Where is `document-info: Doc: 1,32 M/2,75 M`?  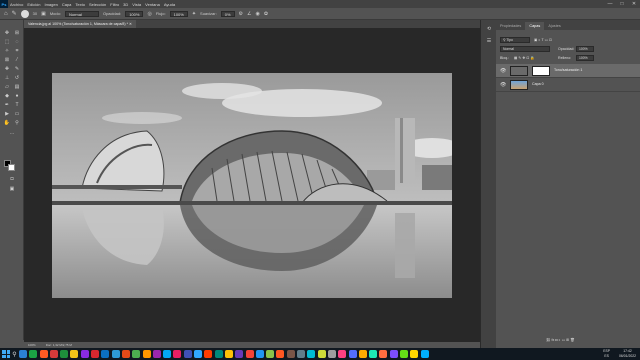
document-info: Doc: 1,32 M/2,75 M is located at coordinates (59, 345).